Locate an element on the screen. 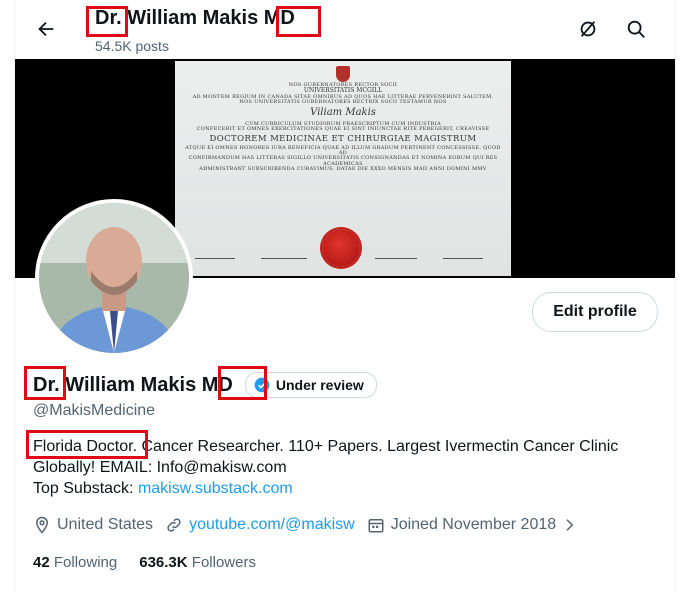 This screenshot has height=592, width=691. notification-off-icon is located at coordinates (588, 29).